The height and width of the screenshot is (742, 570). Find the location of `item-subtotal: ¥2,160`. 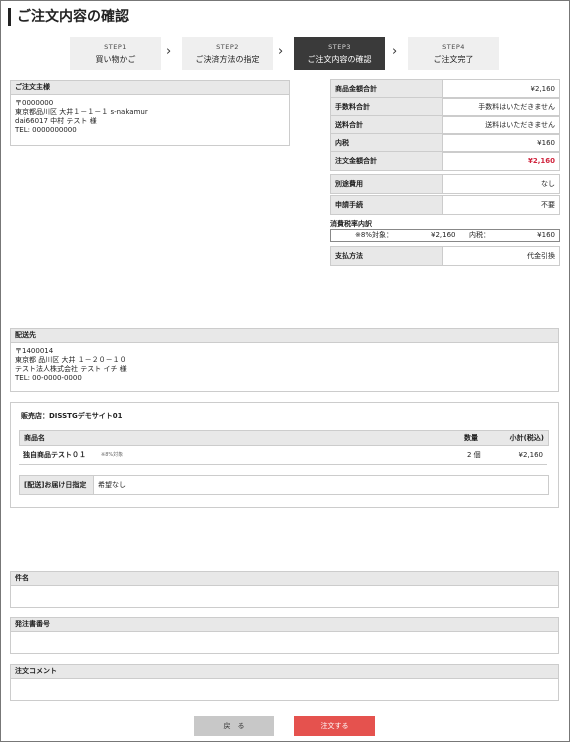

item-subtotal: ¥2,160 is located at coordinates (531, 455).